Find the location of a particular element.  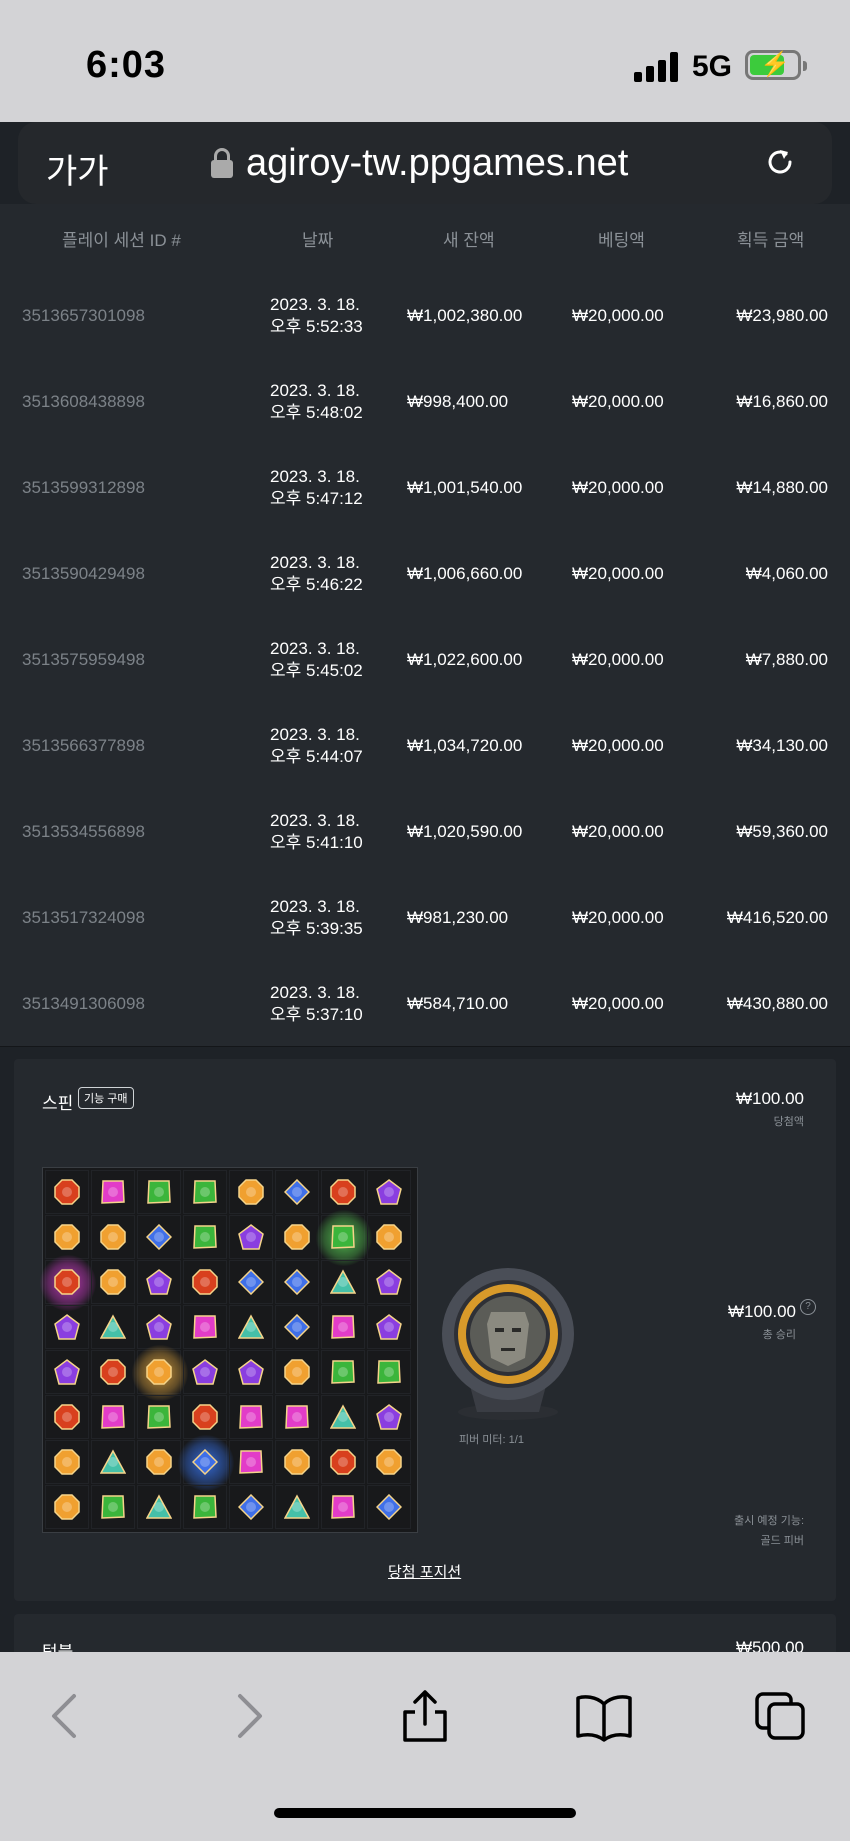

header-new-balance: 새 잔액 is located at coordinates (469, 240).